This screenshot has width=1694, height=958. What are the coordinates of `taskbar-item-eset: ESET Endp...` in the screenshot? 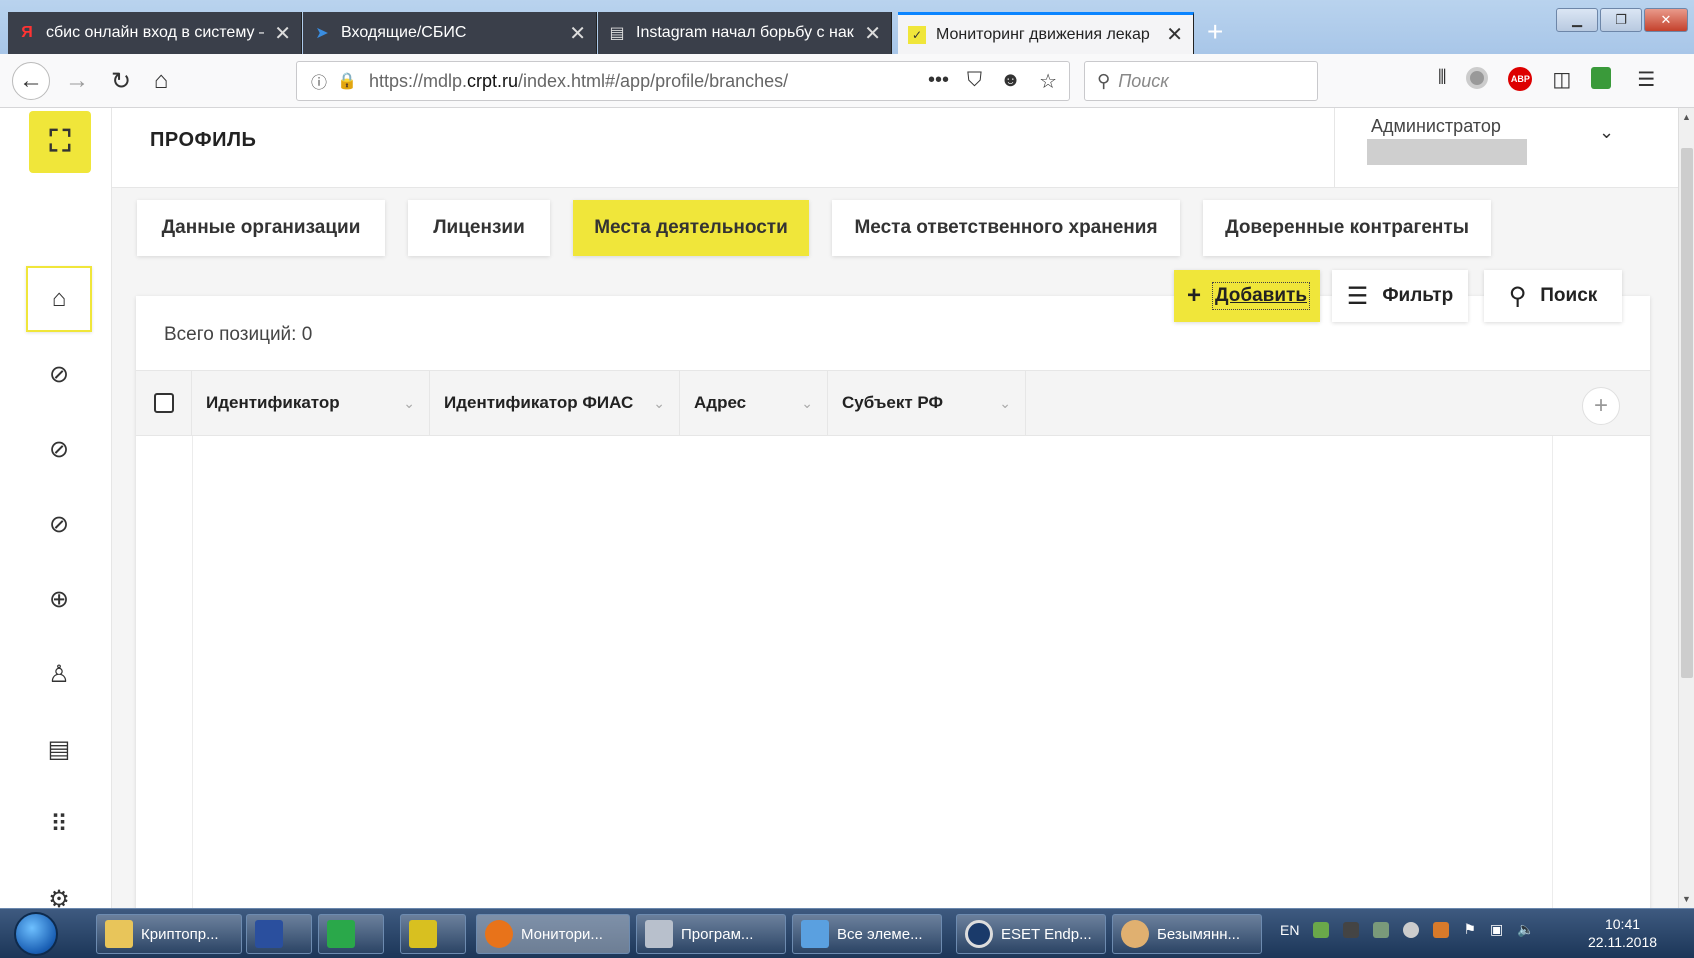 It's located at (1031, 934).